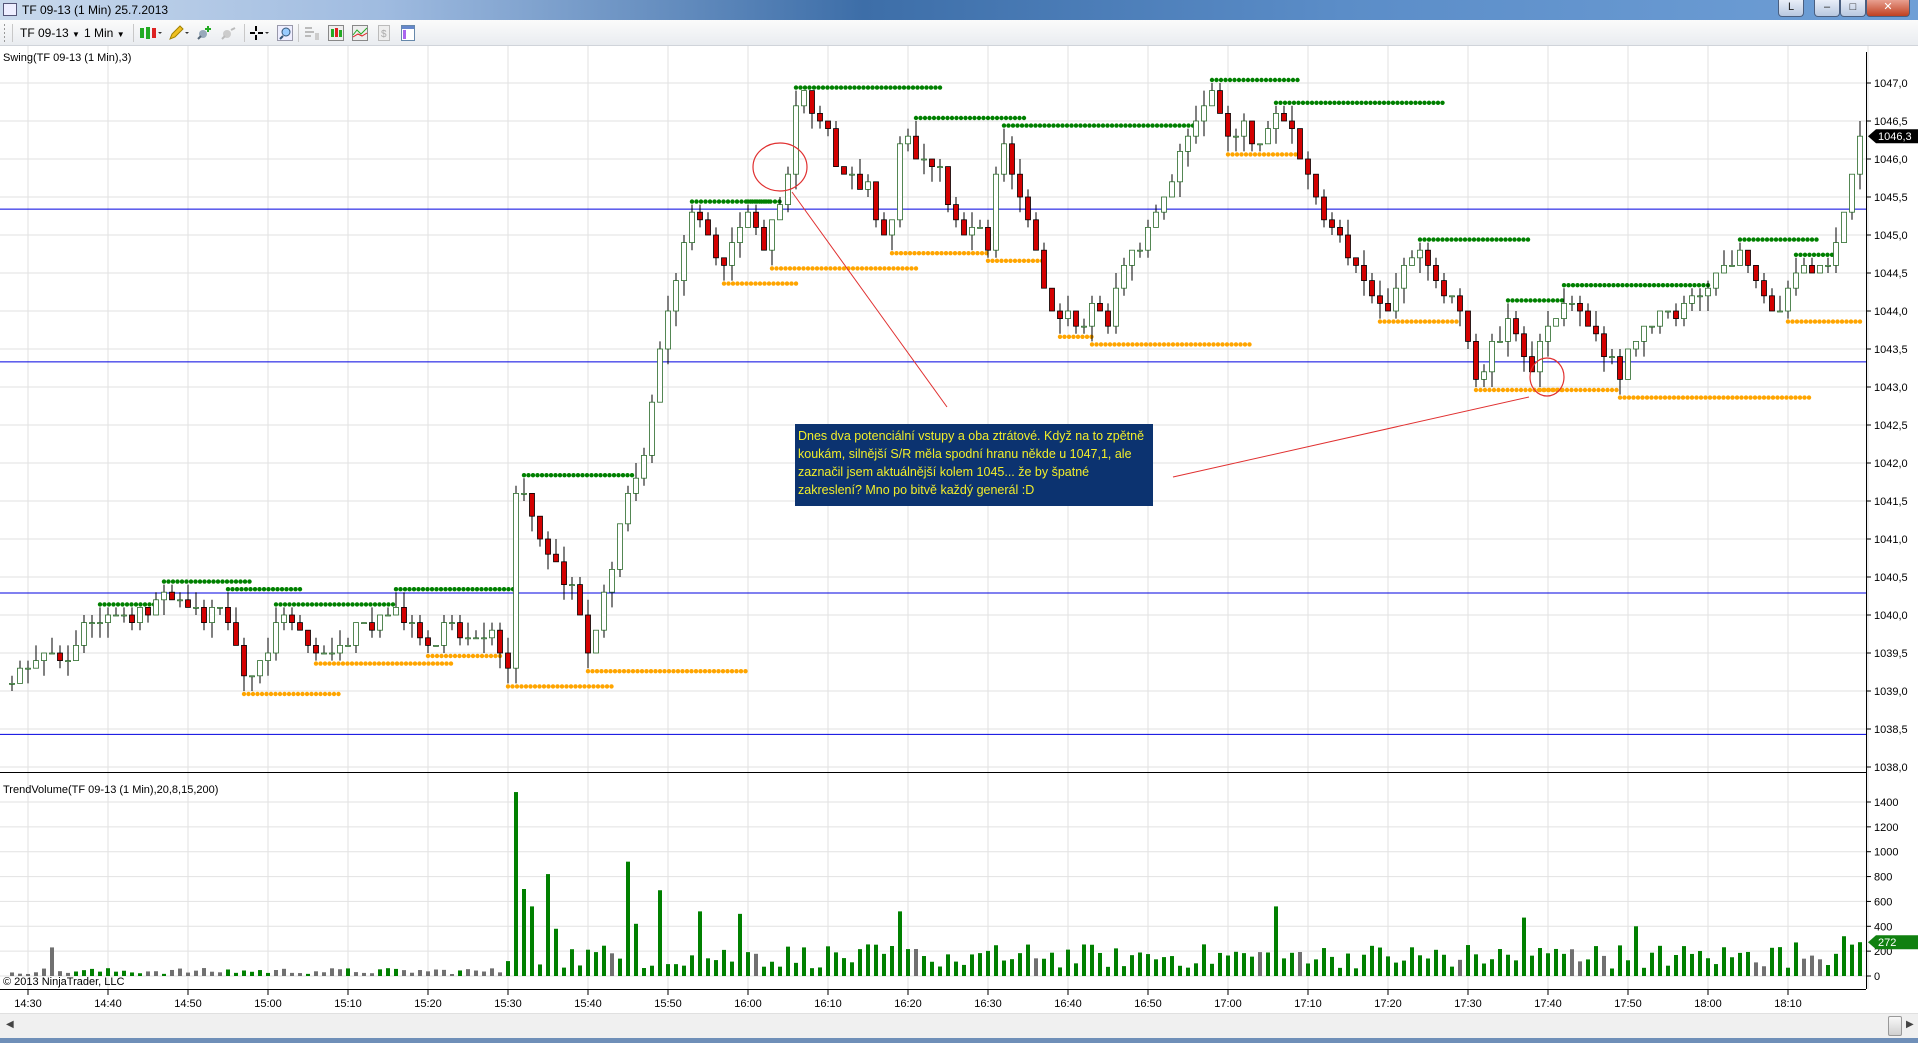 The height and width of the screenshot is (1043, 1918). Describe the element at coordinates (10, 1024) in the screenshot. I see `scroll-left-icon: ◀` at that location.